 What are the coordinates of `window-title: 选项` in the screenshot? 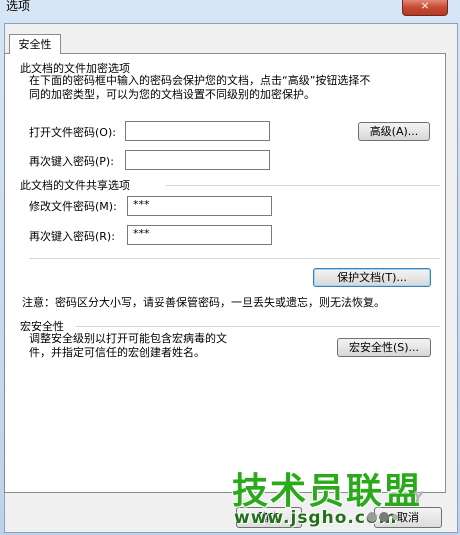 It's located at (18, 6).